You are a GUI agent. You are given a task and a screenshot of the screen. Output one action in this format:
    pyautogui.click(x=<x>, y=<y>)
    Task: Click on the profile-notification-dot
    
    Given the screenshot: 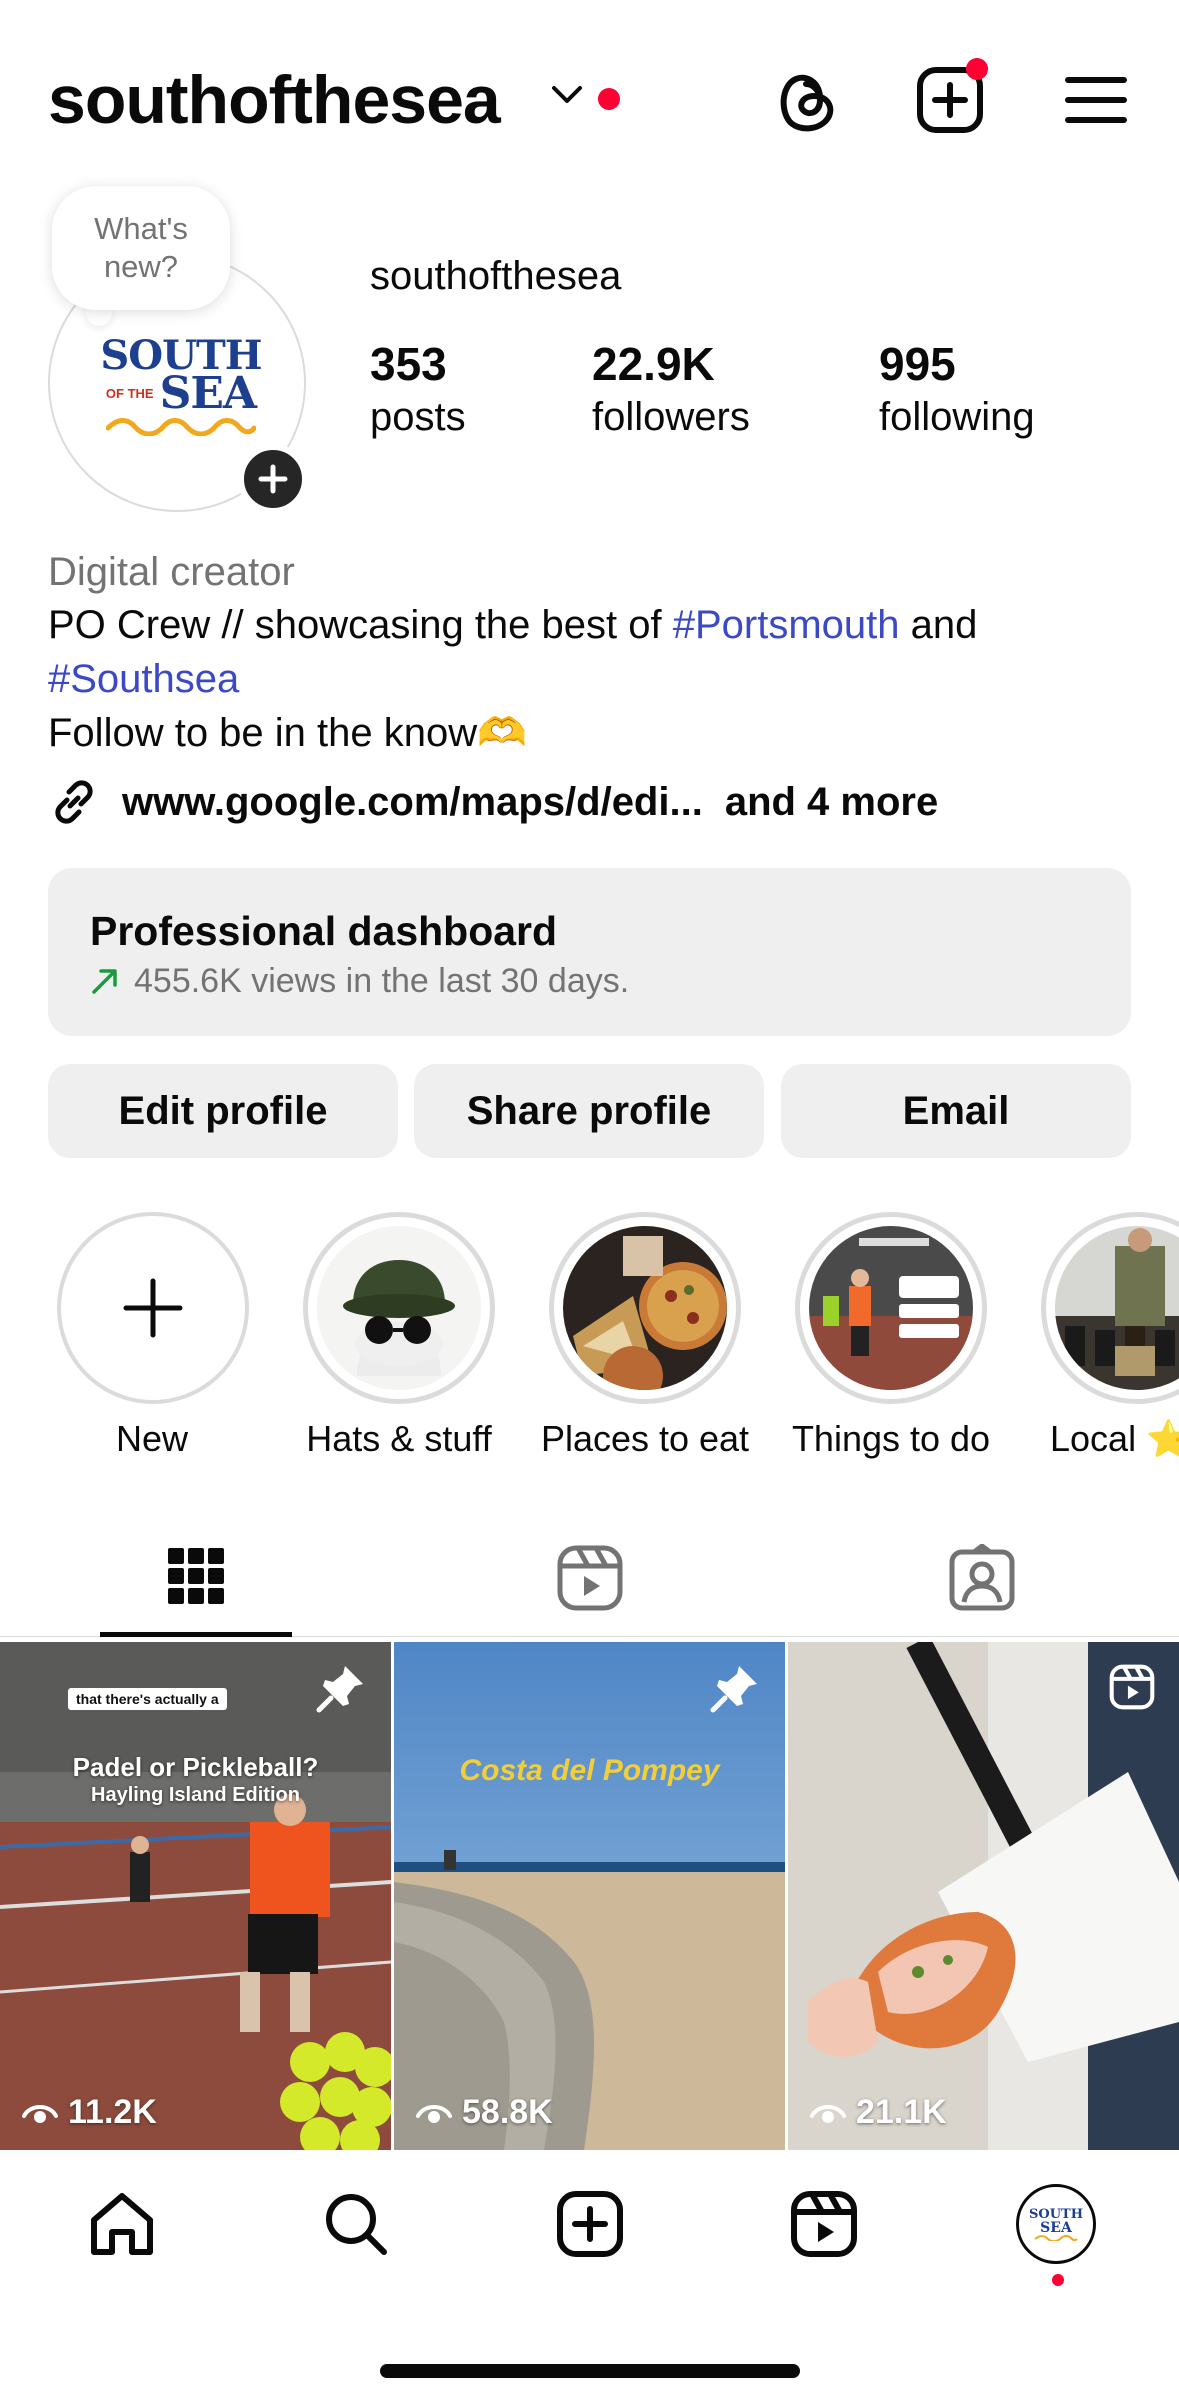 What is the action you would take?
    pyautogui.click(x=1058, y=2280)
    